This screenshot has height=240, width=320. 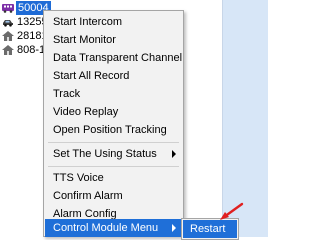 What do you see at coordinates (31, 50) in the screenshot?
I see `tree-item-label: 808-1` at bounding box center [31, 50].